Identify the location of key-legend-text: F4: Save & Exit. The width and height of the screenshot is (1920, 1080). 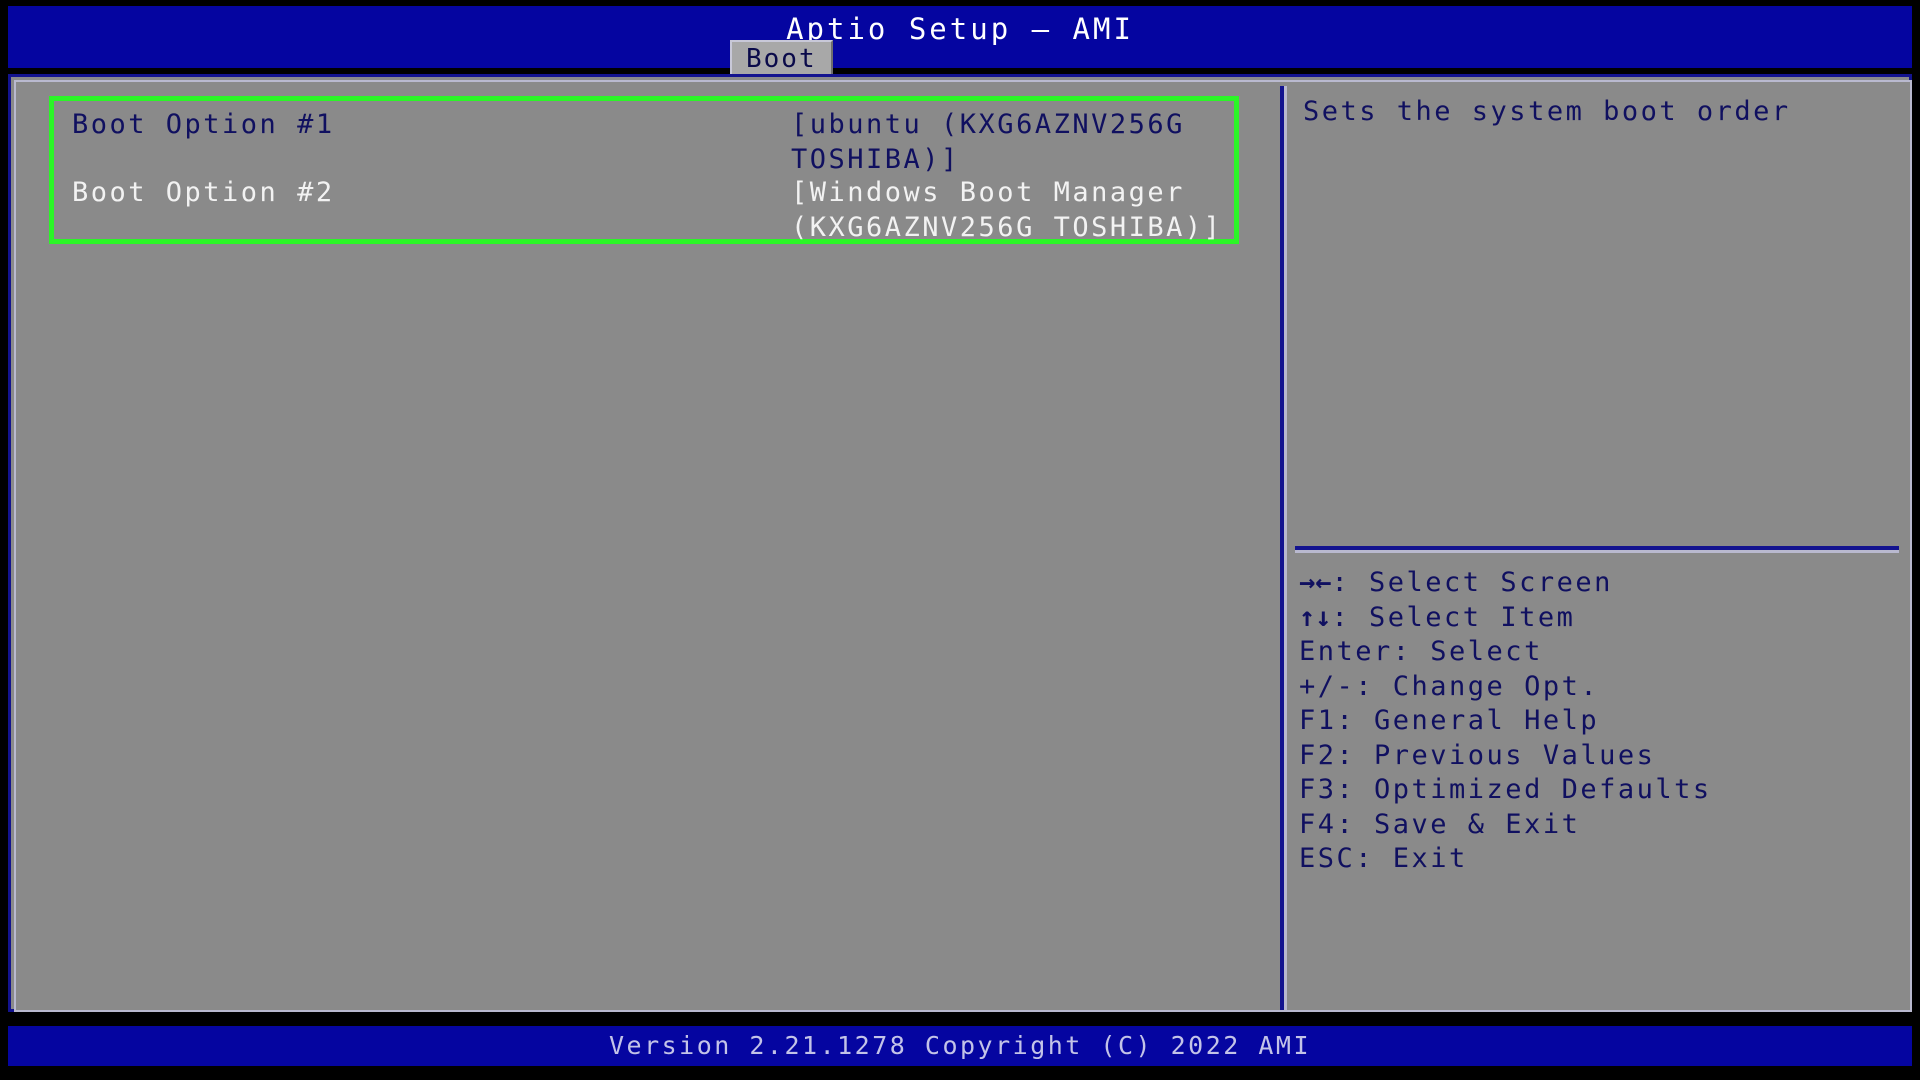
(1440, 824).